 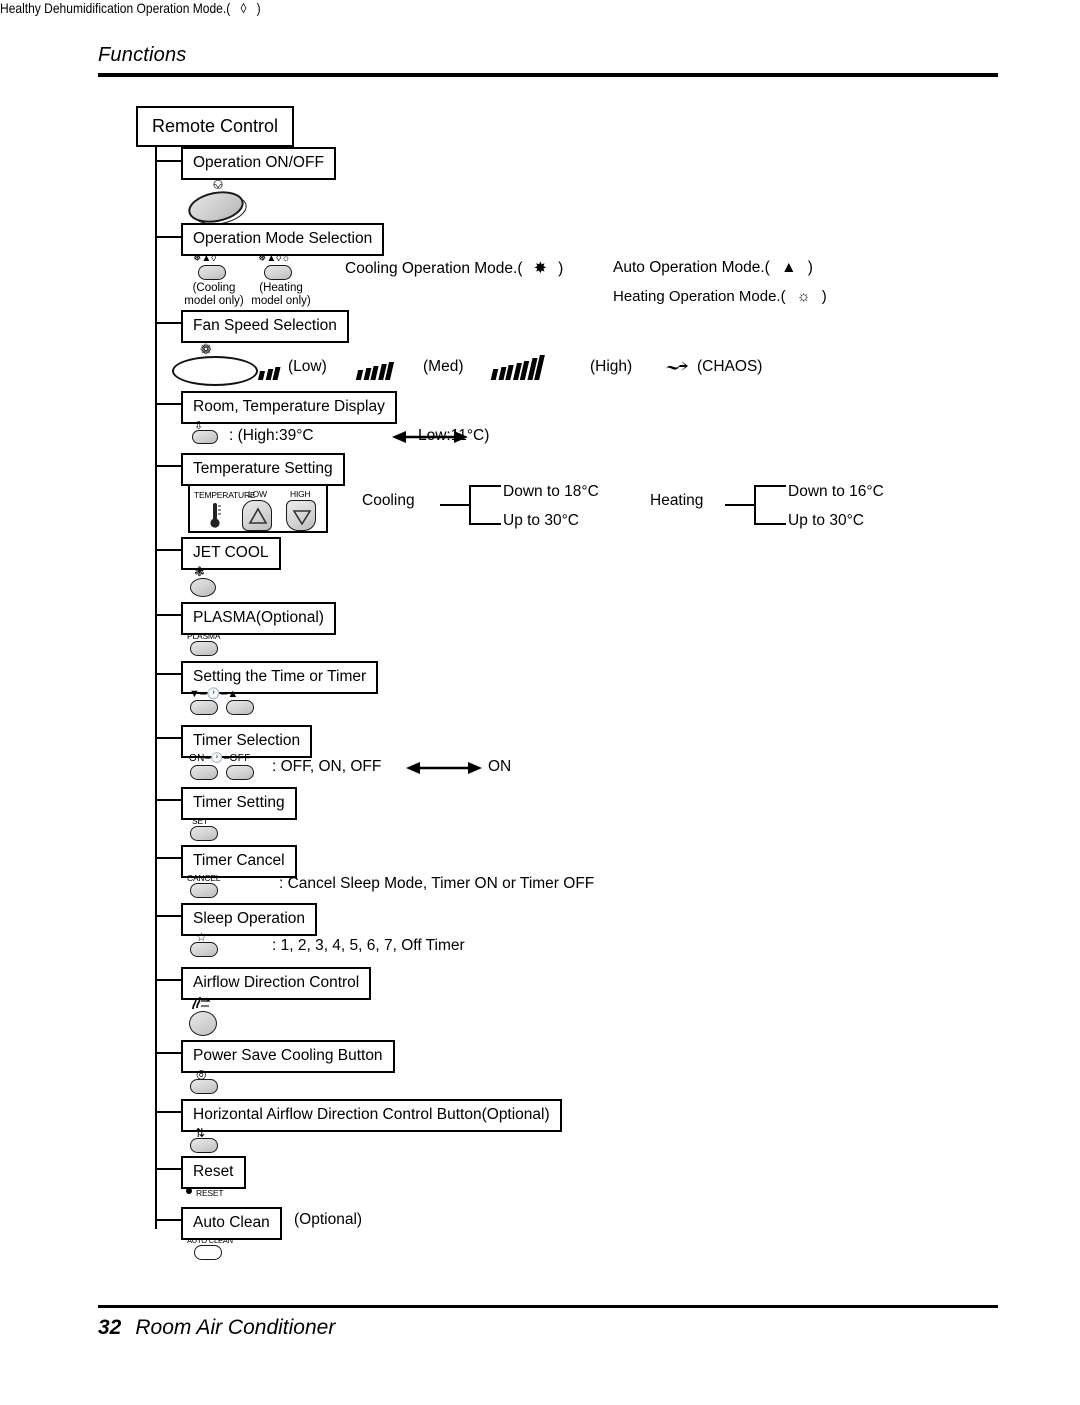 I want to click on time-down-button, so click(x=204, y=707).